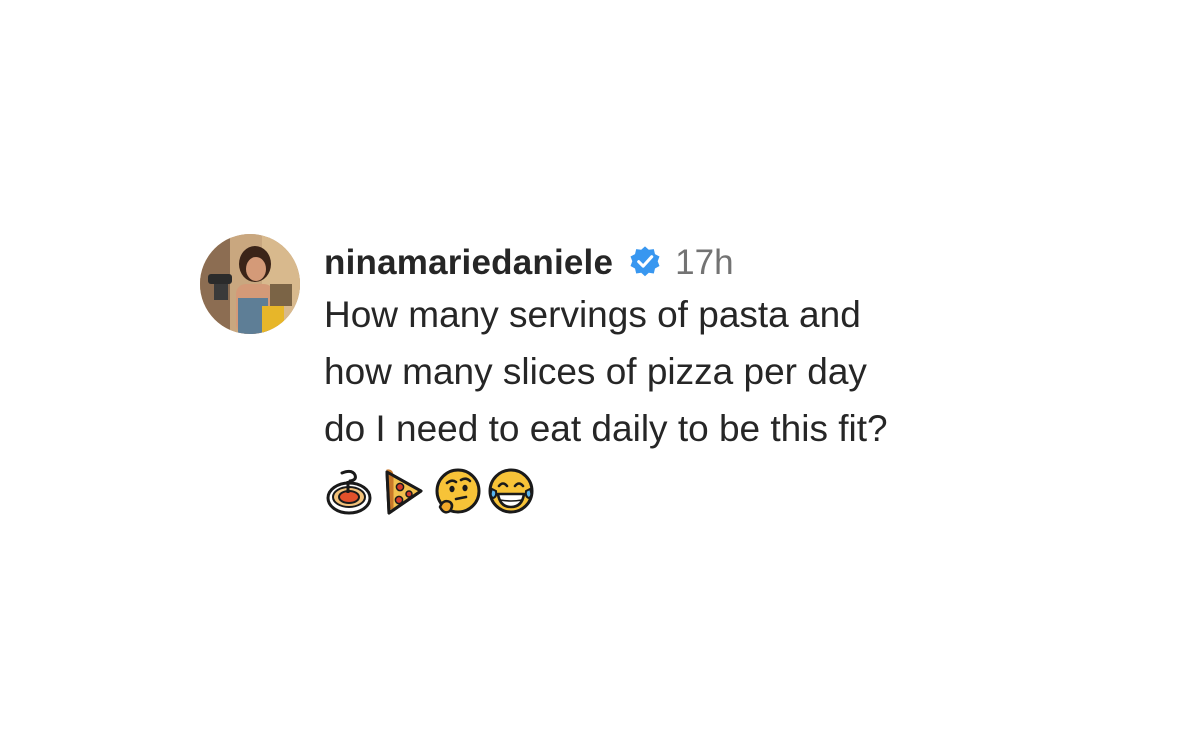 The image size is (1200, 750). What do you see at coordinates (704, 263) in the screenshot?
I see `timestamp: 17h` at bounding box center [704, 263].